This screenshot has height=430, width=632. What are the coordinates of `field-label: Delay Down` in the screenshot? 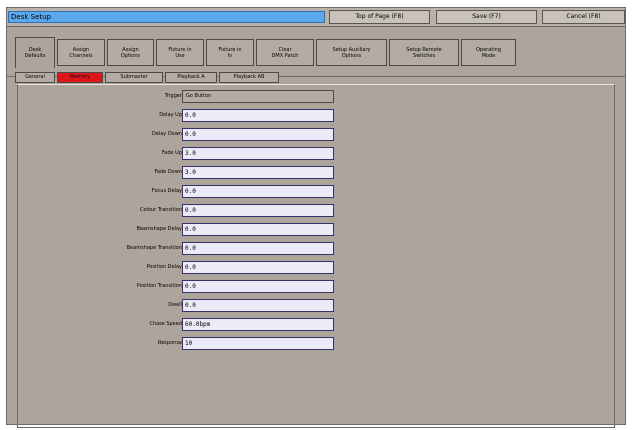 It's located at (166, 134).